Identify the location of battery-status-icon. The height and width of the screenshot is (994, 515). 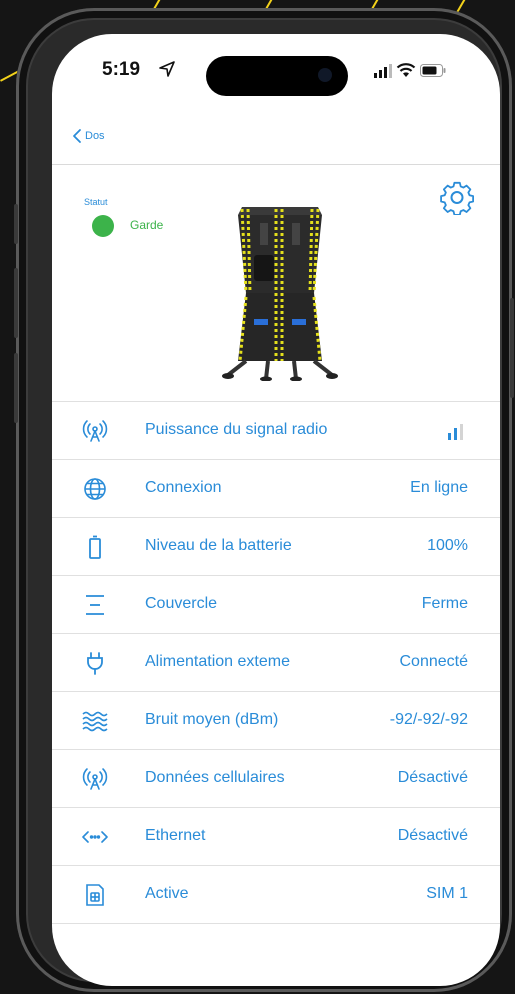
(433, 70).